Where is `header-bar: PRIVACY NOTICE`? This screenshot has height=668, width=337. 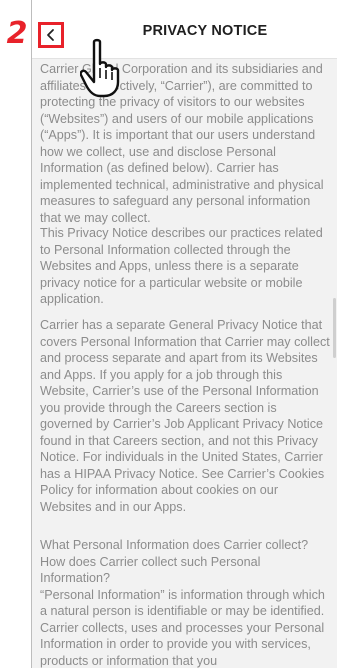
header-bar: PRIVACY NOTICE is located at coordinates (184, 29).